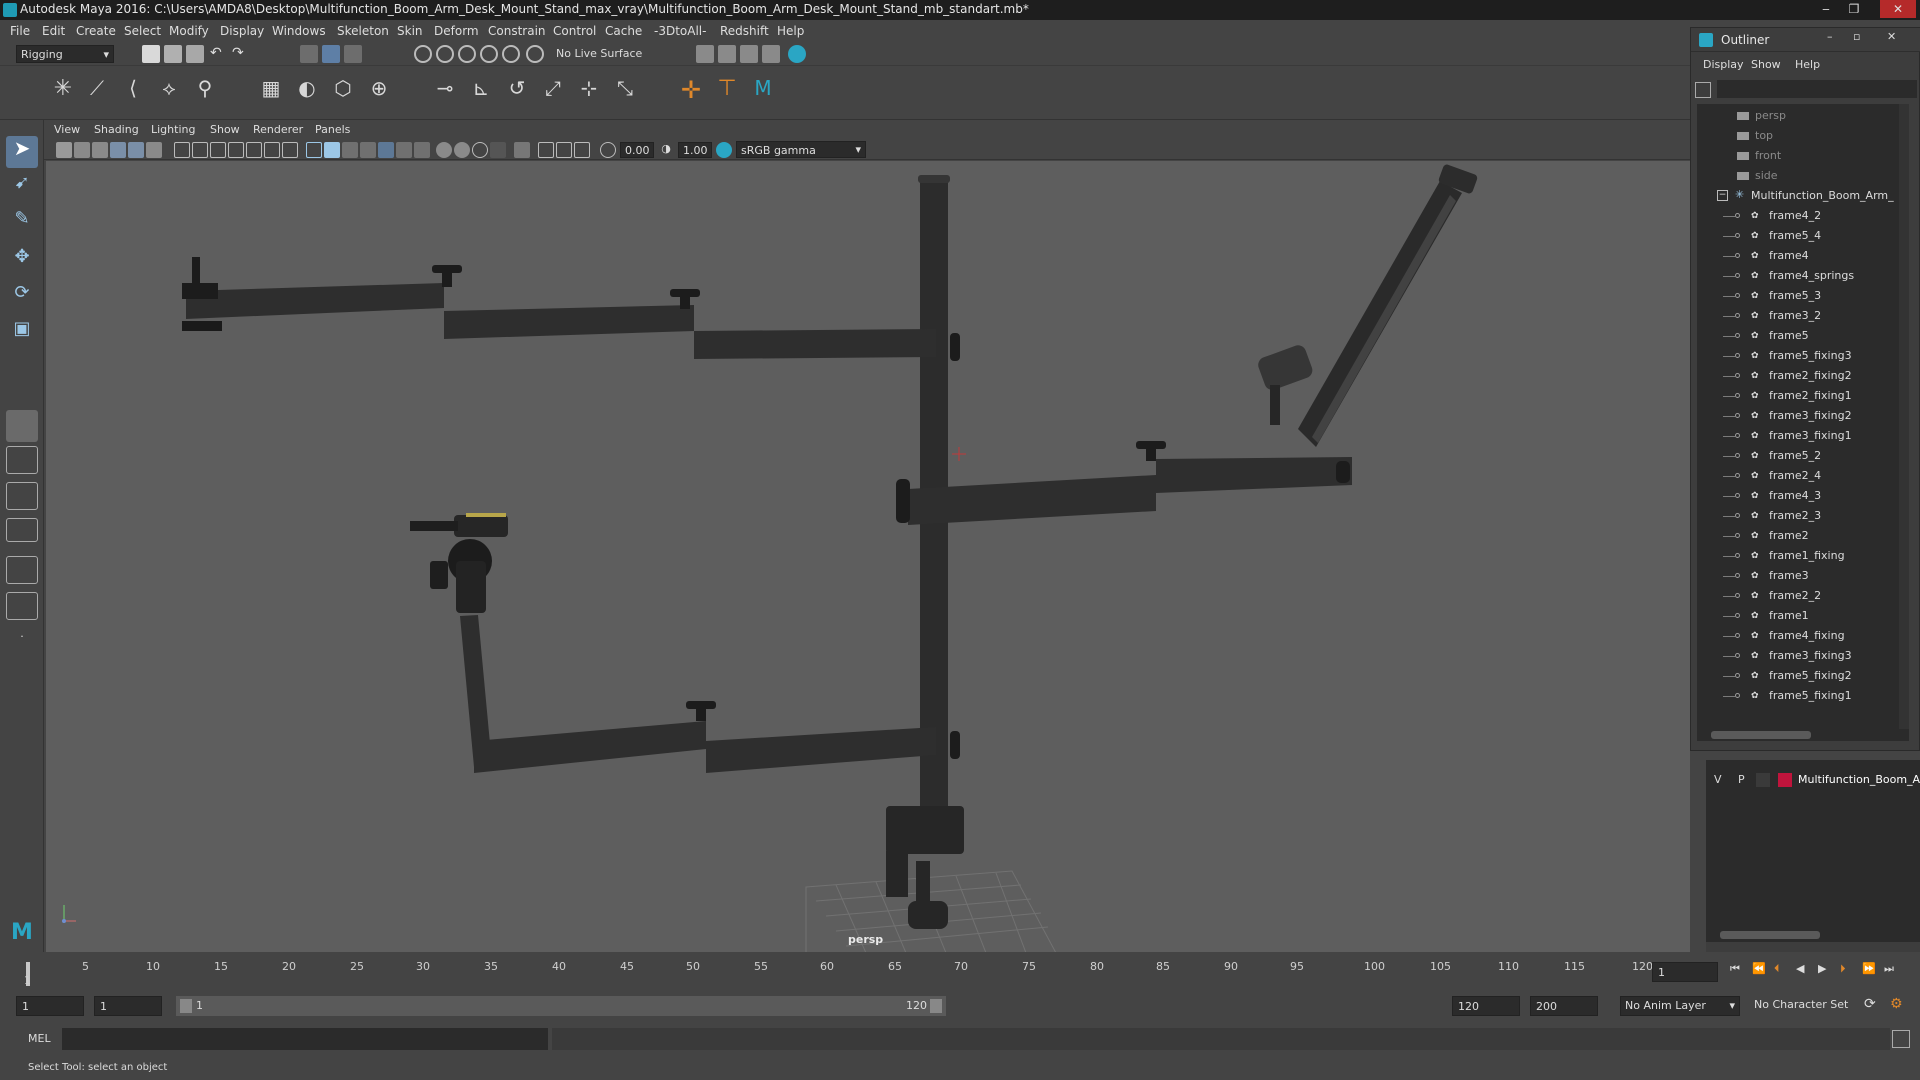 This screenshot has width=1920, height=1080. I want to click on list-item: ✿ frame2, so click(1803, 536).